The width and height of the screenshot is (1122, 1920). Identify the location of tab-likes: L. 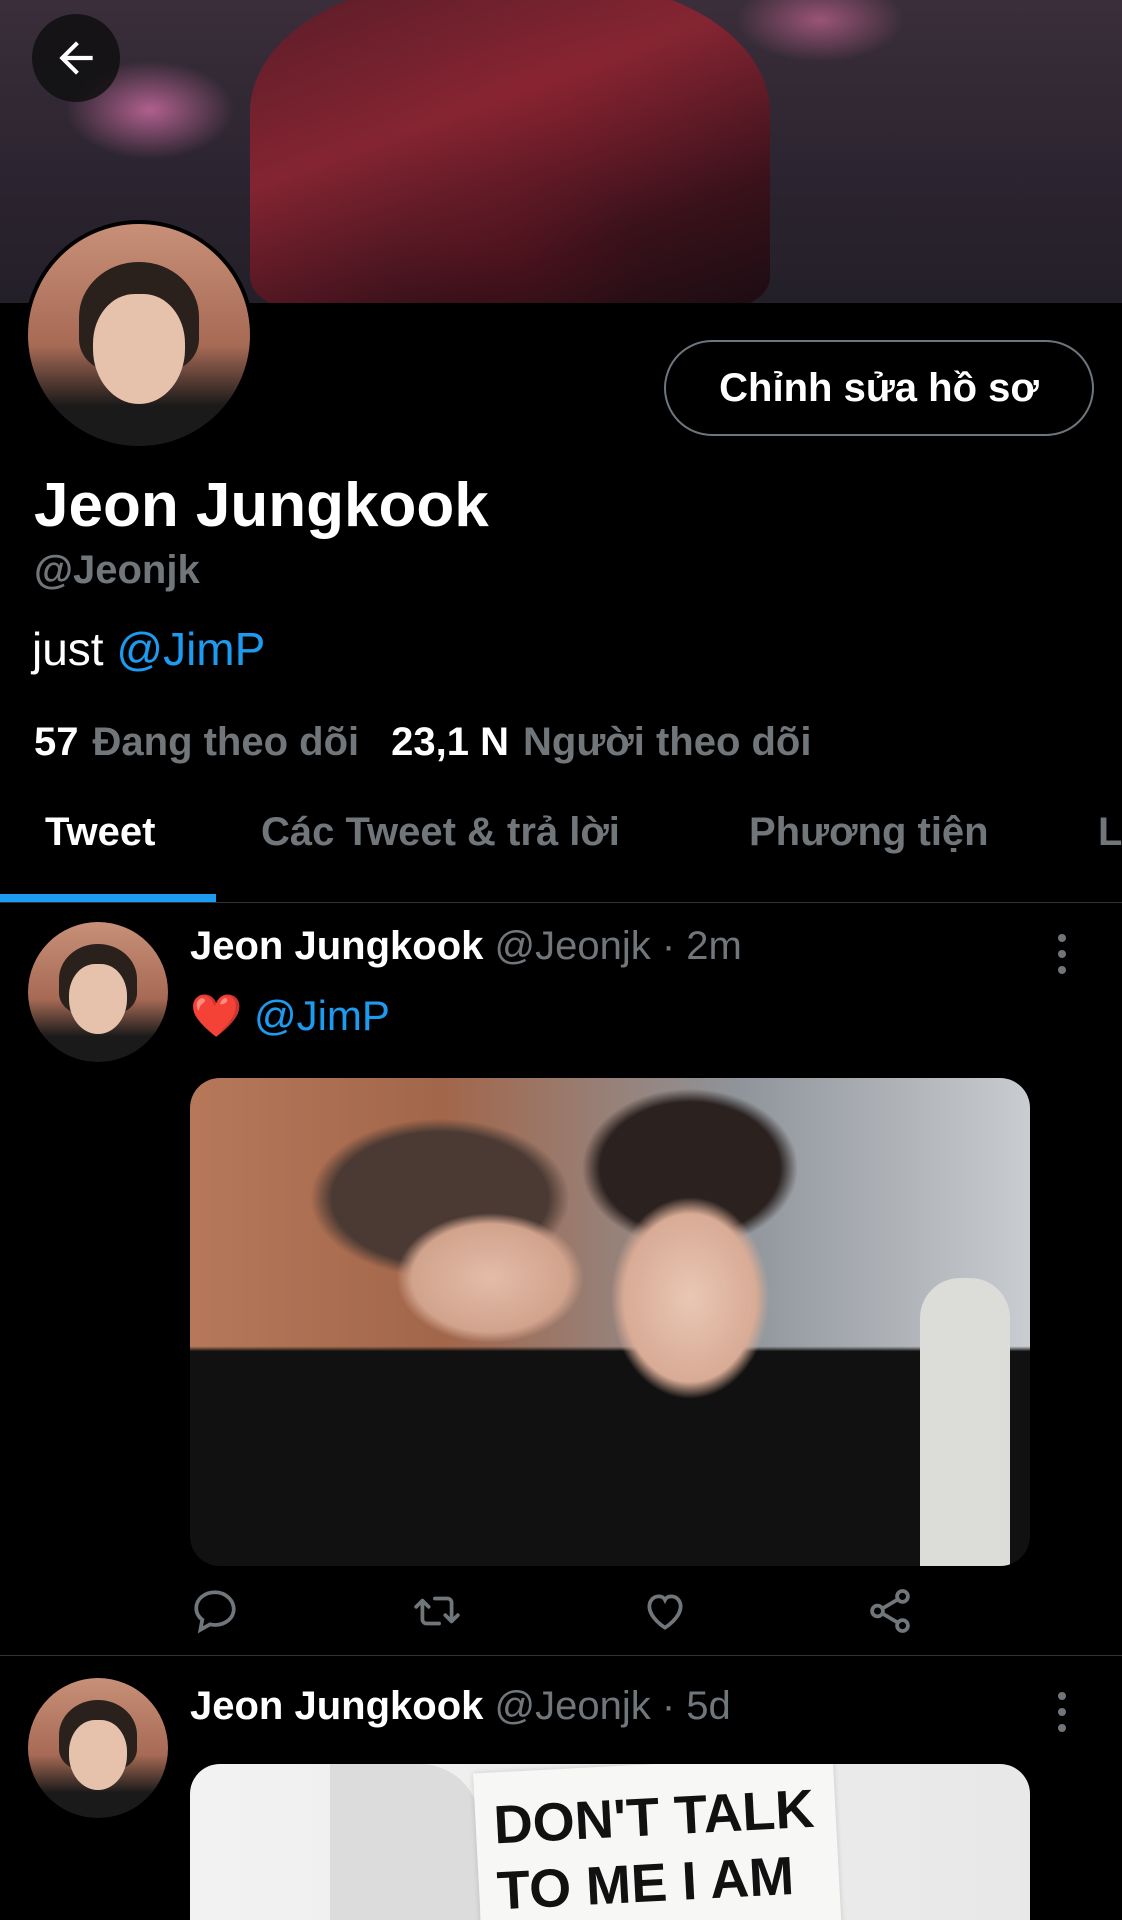
(1110, 832).